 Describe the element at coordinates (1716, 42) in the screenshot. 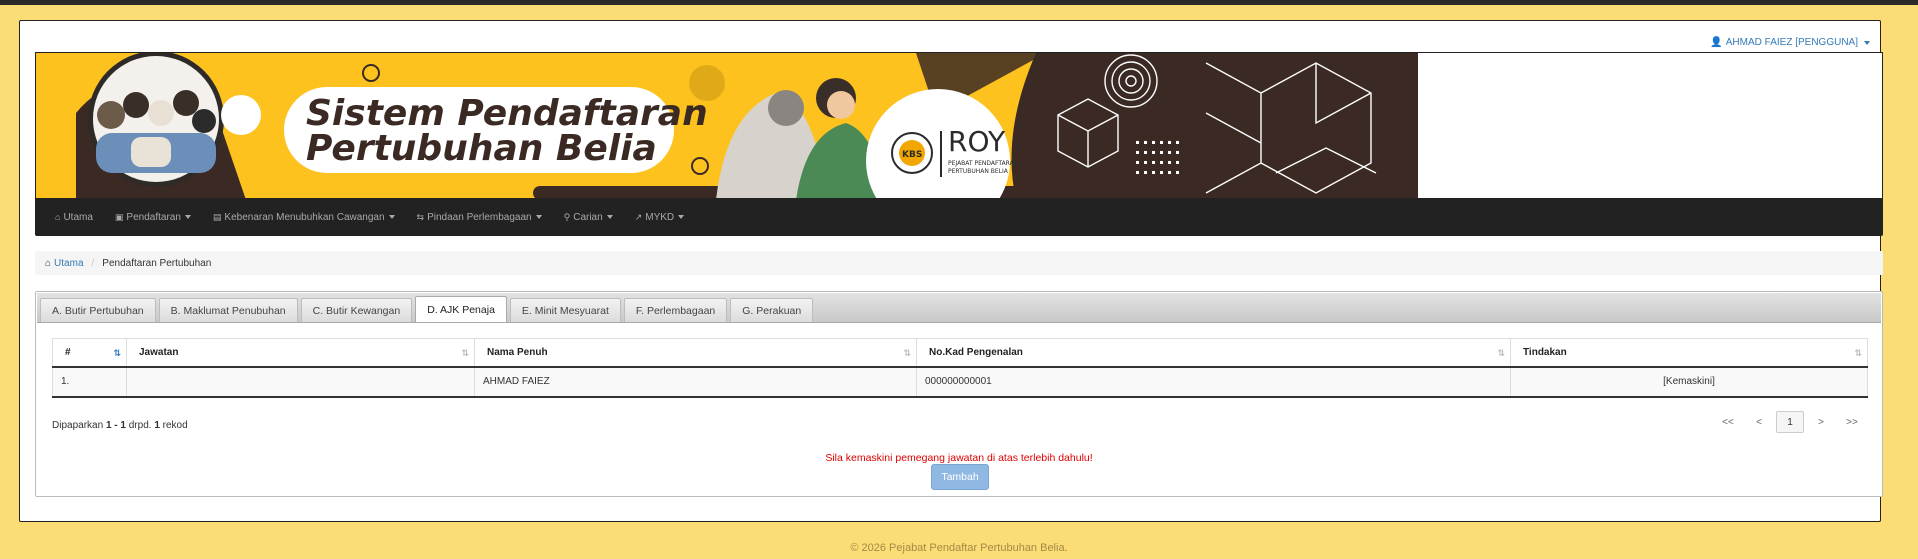

I see `user-icon: 👤` at that location.